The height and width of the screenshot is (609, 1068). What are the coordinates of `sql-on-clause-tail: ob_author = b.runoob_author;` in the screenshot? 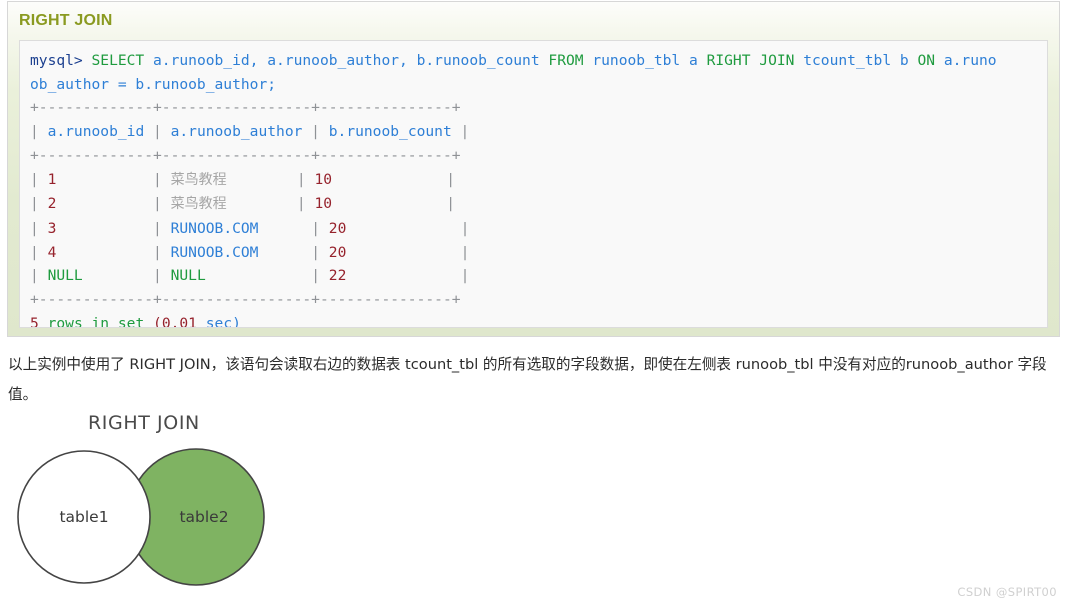 It's located at (153, 84).